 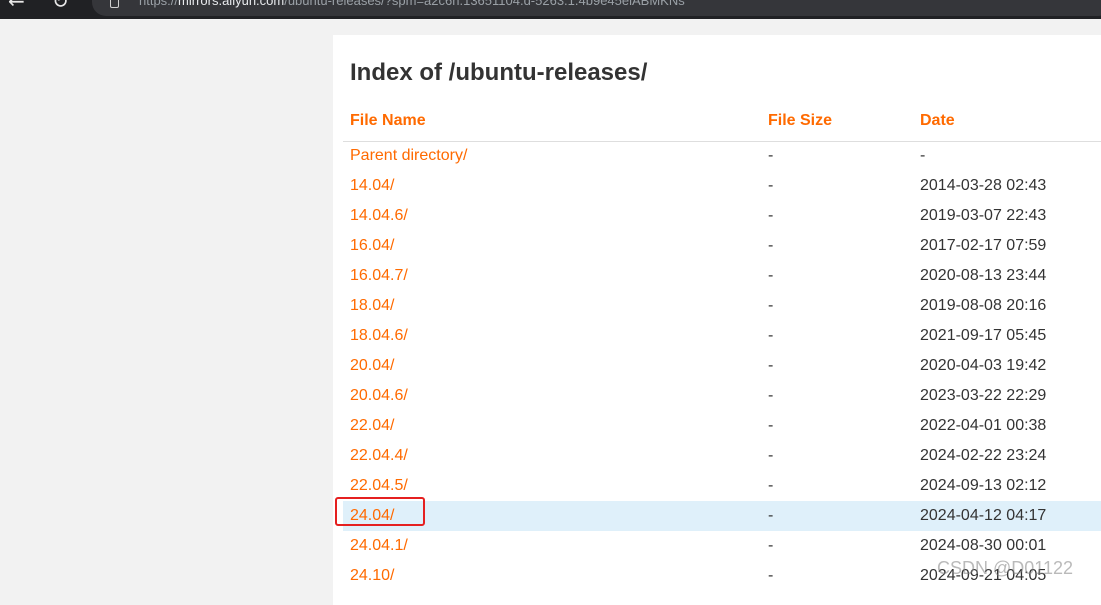 What do you see at coordinates (372, 306) in the screenshot?
I see `file-name-link: 18.04/` at bounding box center [372, 306].